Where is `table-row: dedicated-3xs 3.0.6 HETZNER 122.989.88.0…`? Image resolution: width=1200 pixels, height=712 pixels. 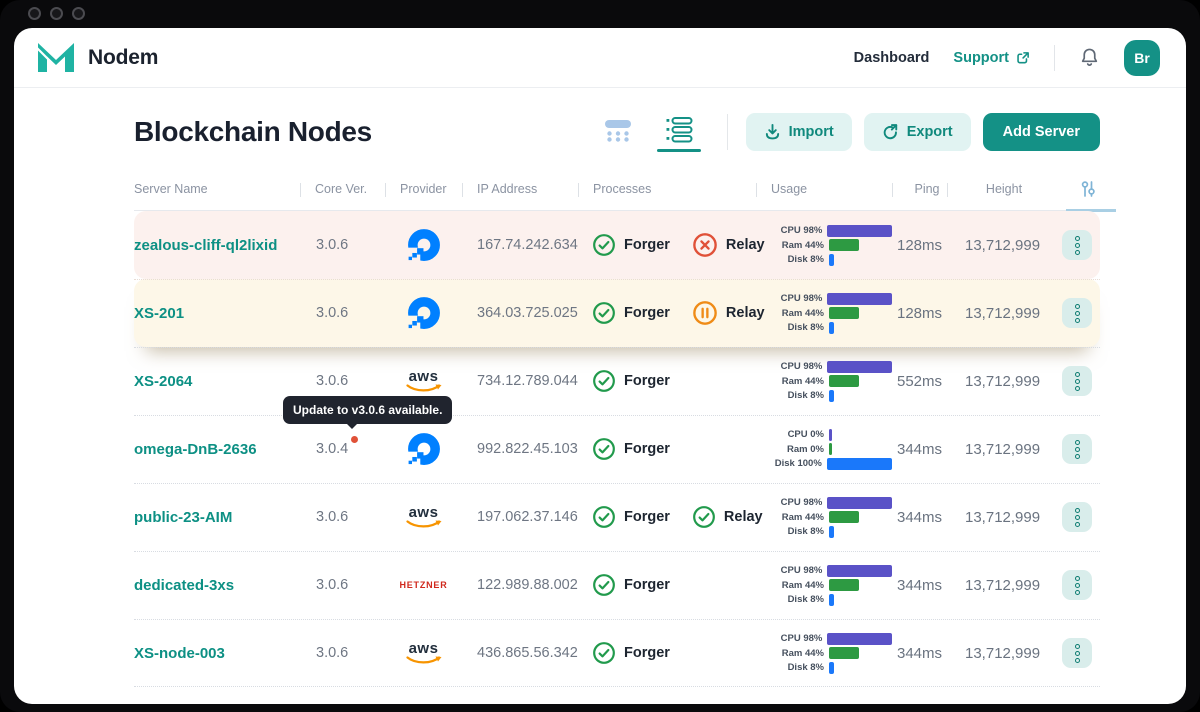
table-row: dedicated-3xs 3.0.6 HETZNER 122.989.88.0… is located at coordinates (617, 585).